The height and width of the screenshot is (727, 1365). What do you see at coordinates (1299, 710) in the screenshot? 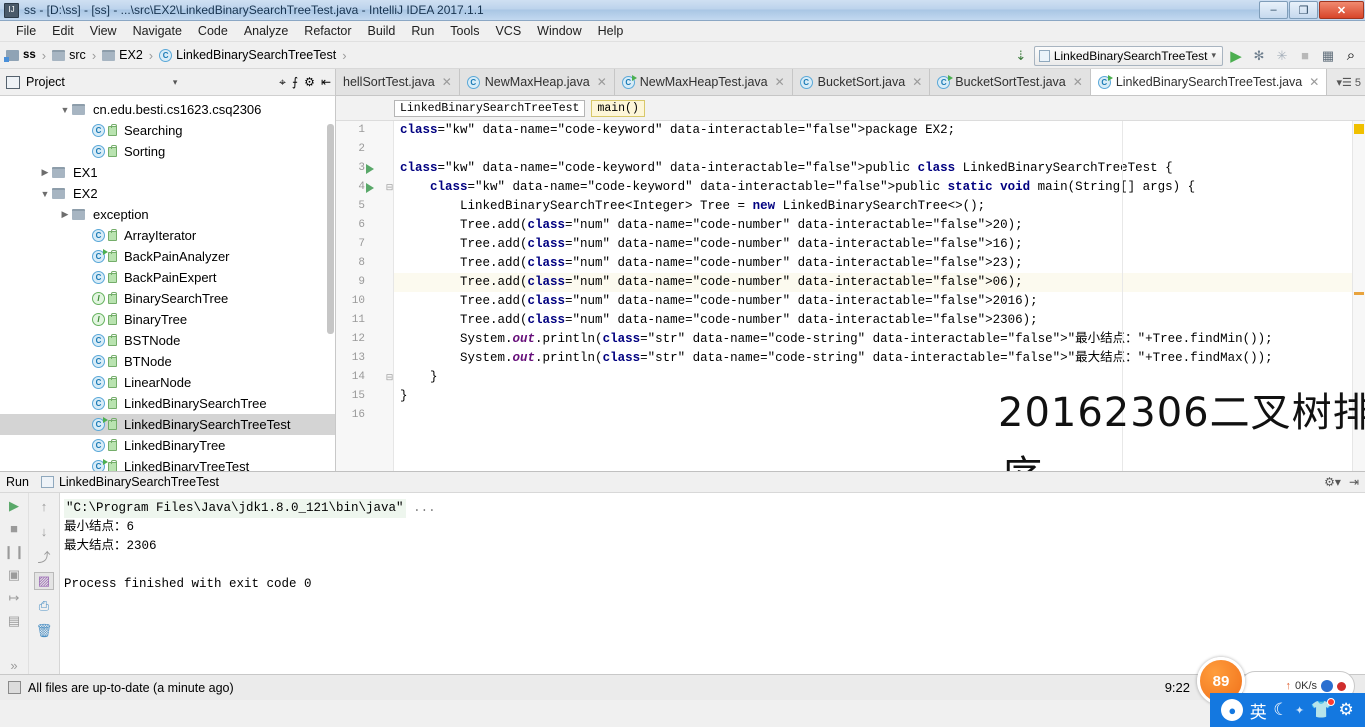
I see `sparkle-icon: ✦` at bounding box center [1299, 710].